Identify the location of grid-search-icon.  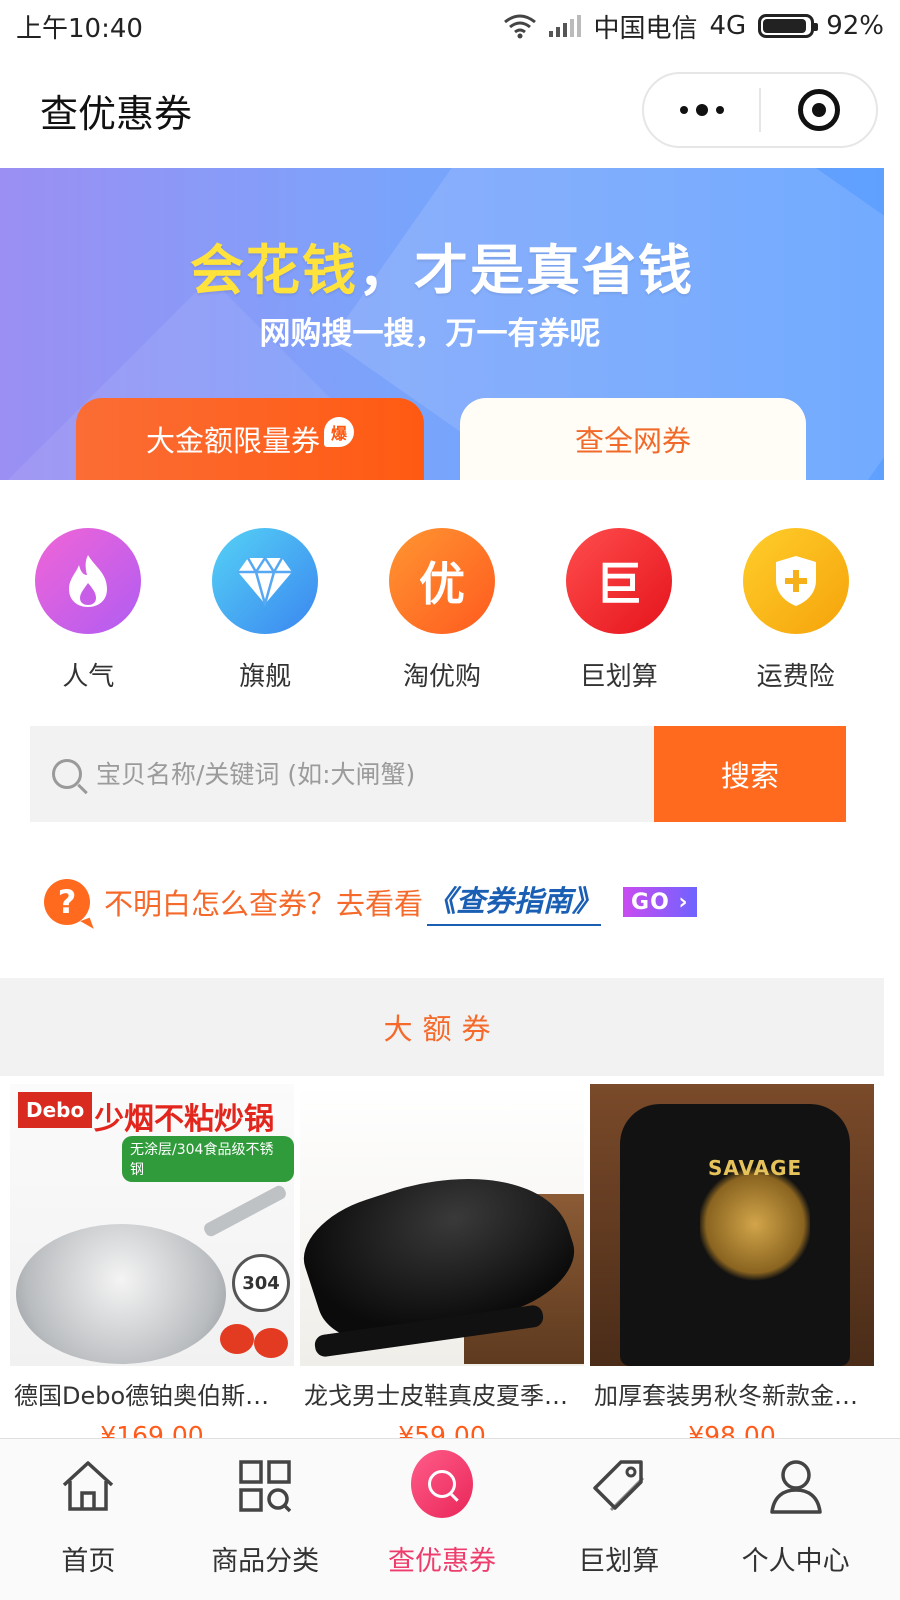
(265, 1486).